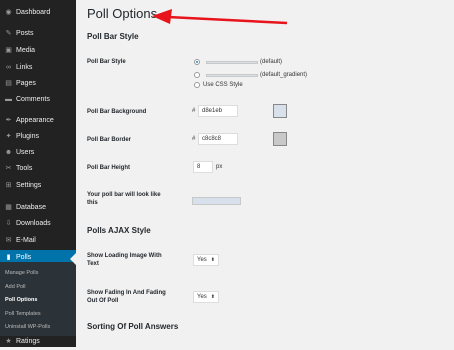 The width and height of the screenshot is (454, 350). I want to click on annotation-arrow, so click(220, 17).